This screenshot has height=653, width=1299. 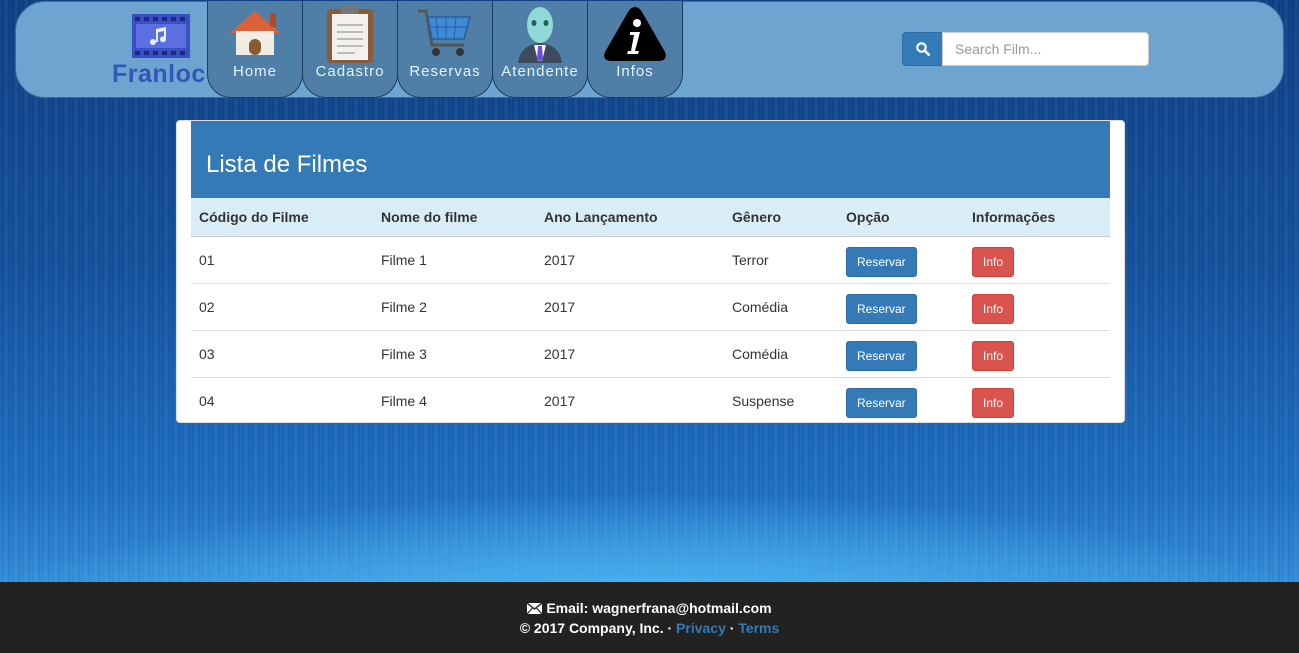 I want to click on tab-atendente: Atendente, so click(x=540, y=49).